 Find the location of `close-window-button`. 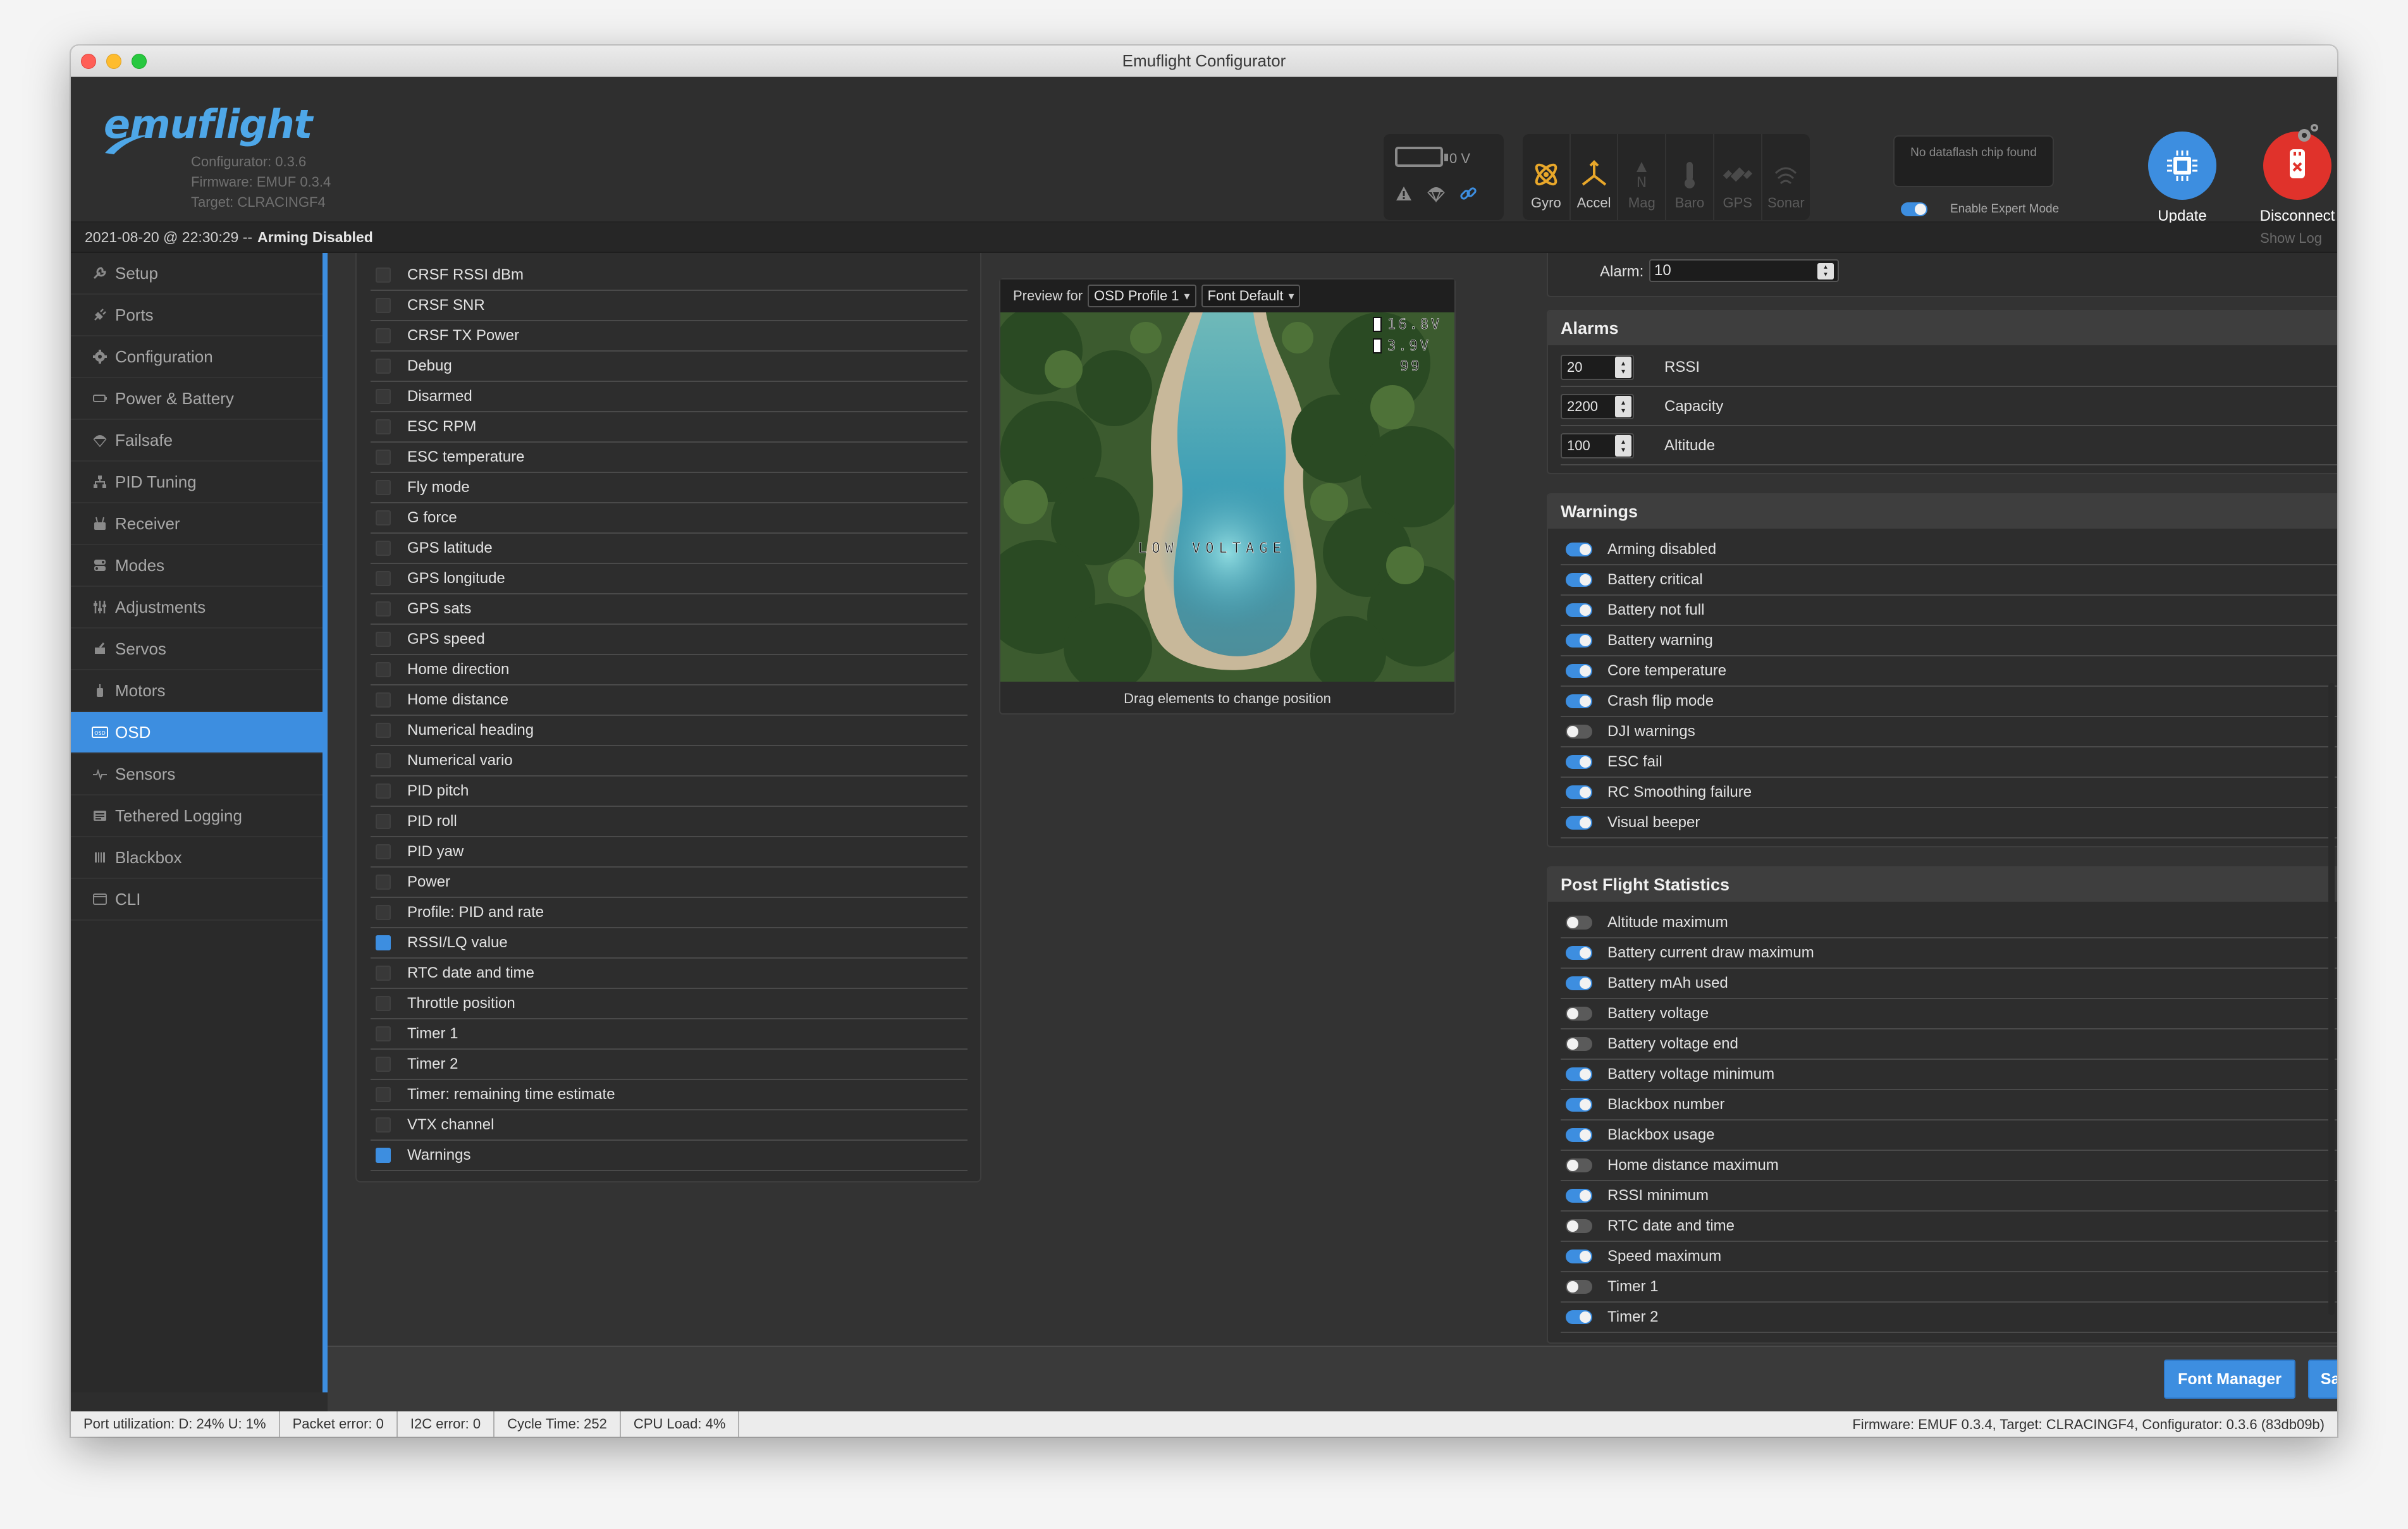

close-window-button is located at coordinates (88, 61).